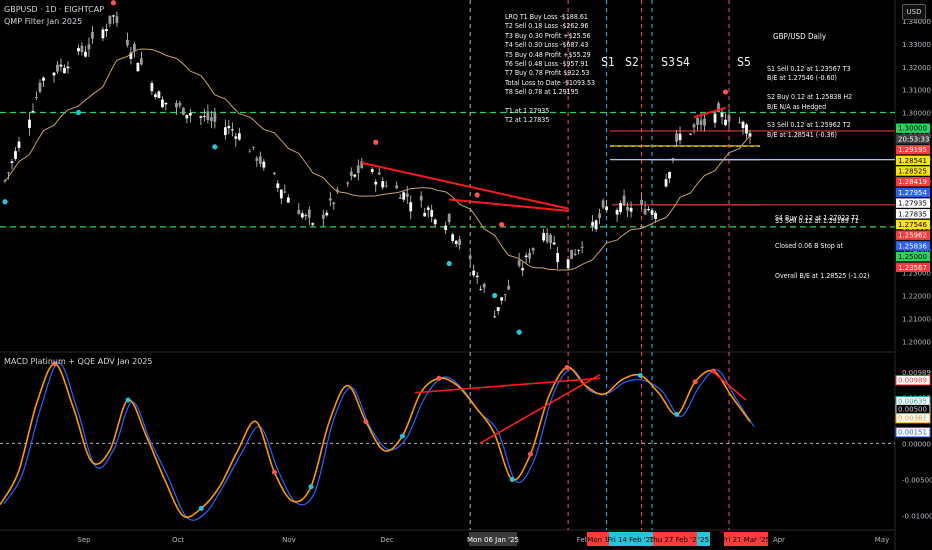 The width and height of the screenshot is (932, 550). I want to click on daily-note-line: S3 Sell 0.12 at 1.25962 T2, so click(809, 125).